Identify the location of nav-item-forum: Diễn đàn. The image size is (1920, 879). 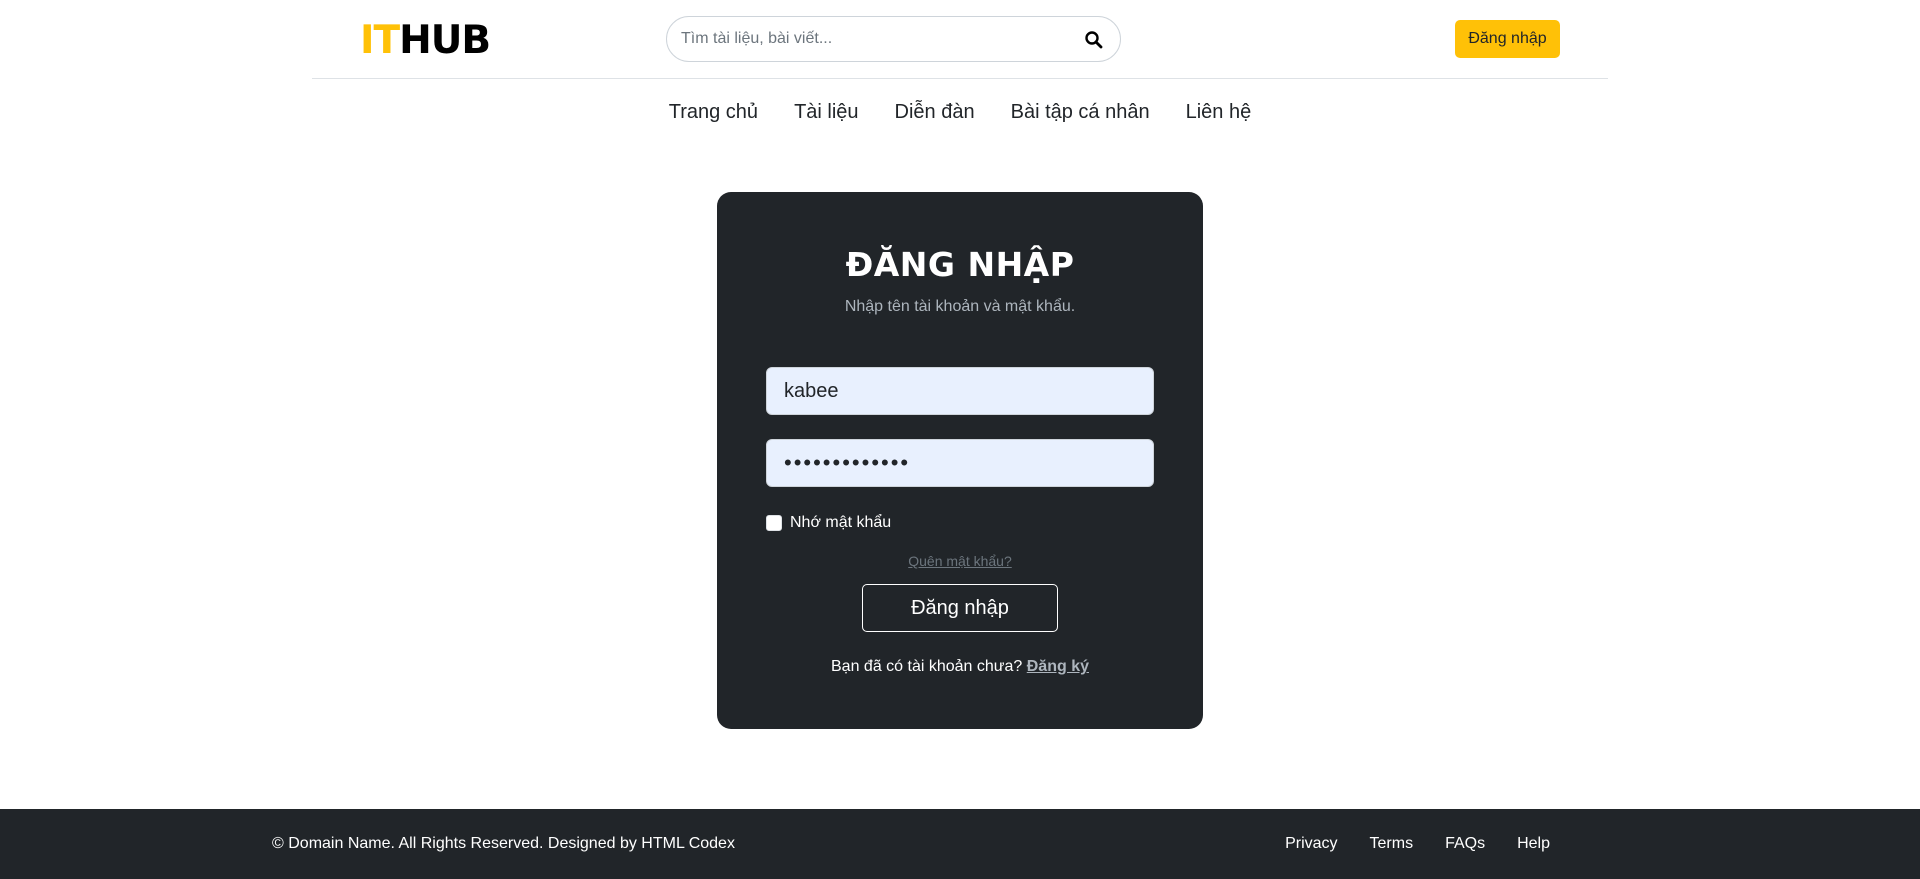
(935, 112).